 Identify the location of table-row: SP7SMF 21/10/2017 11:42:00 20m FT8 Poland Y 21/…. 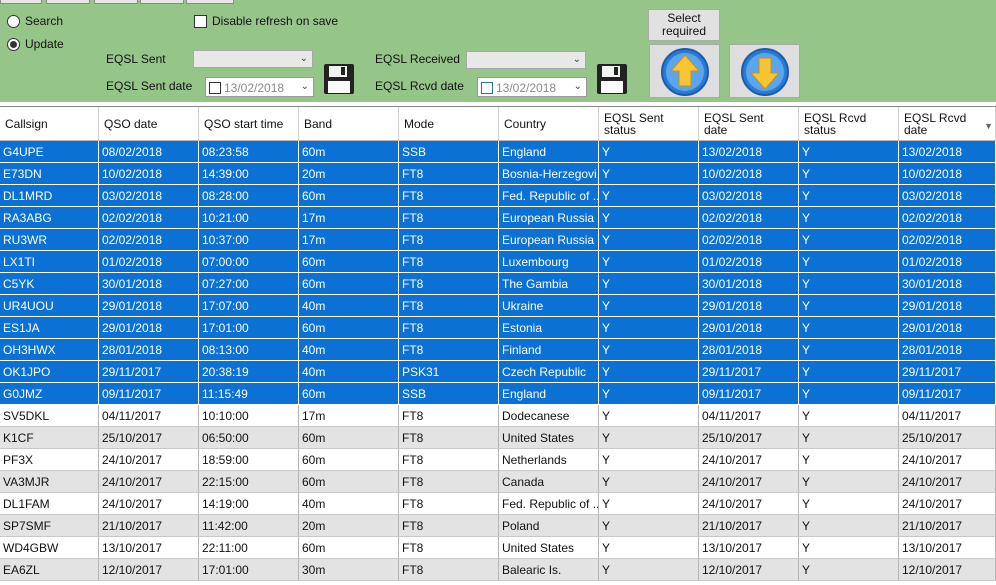
(498, 526).